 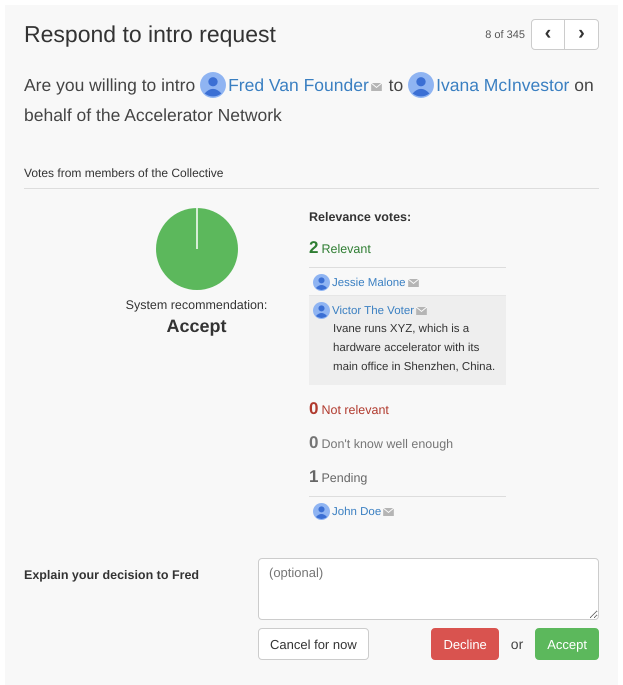 I want to click on intro-question: Are you willing to intro Fred Van Founder to Ivana McInvestor on behalf of the Accelerator Network, so click(x=311, y=100).